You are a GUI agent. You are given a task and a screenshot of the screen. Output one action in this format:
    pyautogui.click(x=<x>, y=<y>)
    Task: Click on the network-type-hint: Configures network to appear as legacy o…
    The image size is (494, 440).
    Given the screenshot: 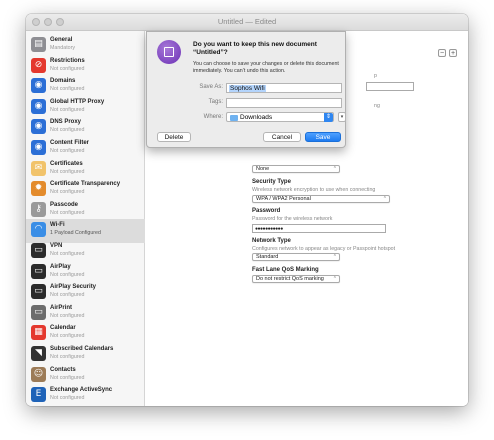 What is the action you would take?
    pyautogui.click(x=324, y=249)
    